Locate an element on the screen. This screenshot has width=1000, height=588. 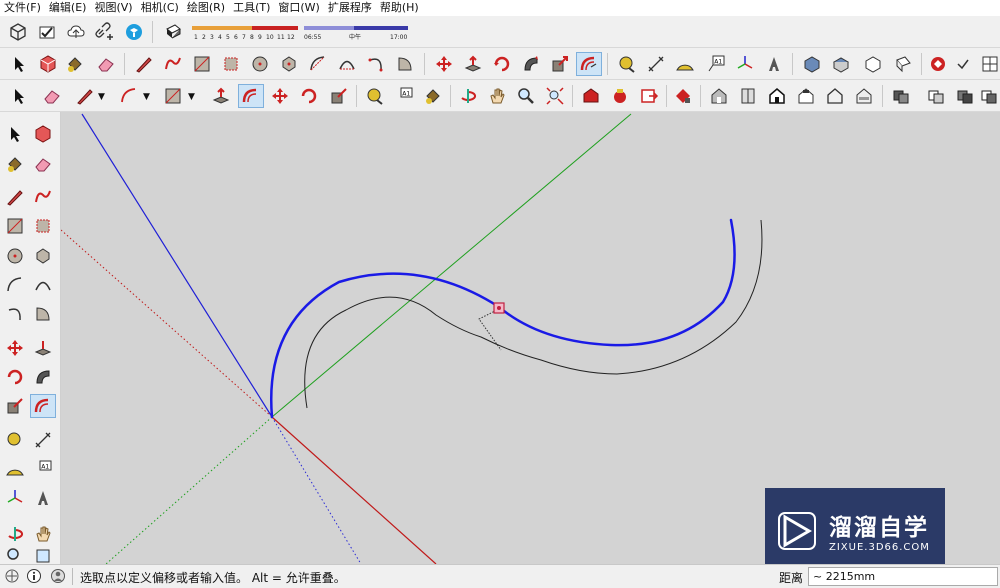
checkmark-icon is located at coordinates (963, 64).